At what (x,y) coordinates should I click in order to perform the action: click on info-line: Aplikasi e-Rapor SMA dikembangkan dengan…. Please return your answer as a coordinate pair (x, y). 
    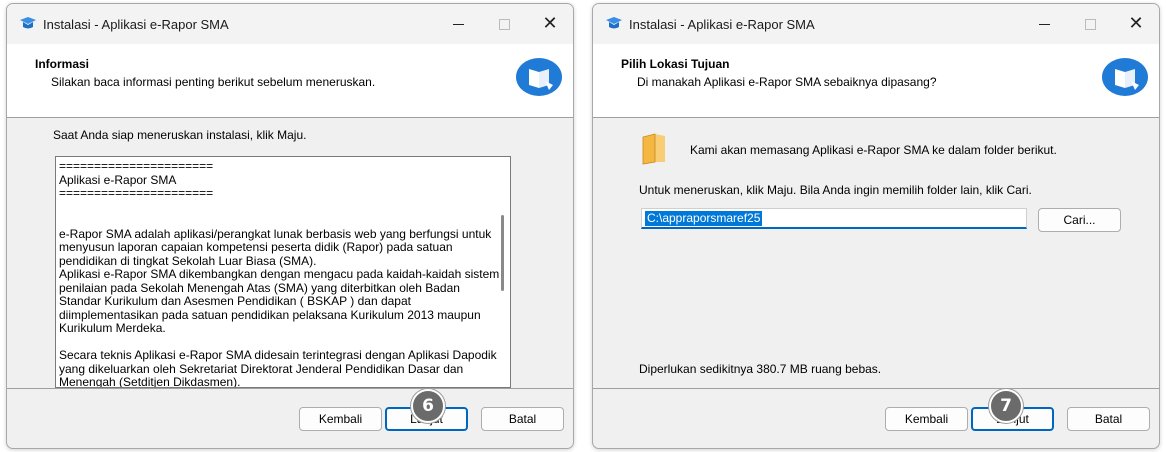
    Looking at the image, I should click on (279, 301).